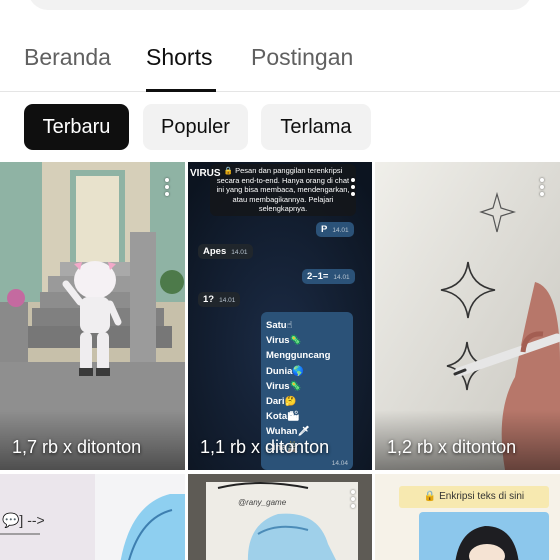 This screenshot has width=560, height=560. I want to click on channel-tab-bar: Beranda Shorts Postingan, so click(280, 57).